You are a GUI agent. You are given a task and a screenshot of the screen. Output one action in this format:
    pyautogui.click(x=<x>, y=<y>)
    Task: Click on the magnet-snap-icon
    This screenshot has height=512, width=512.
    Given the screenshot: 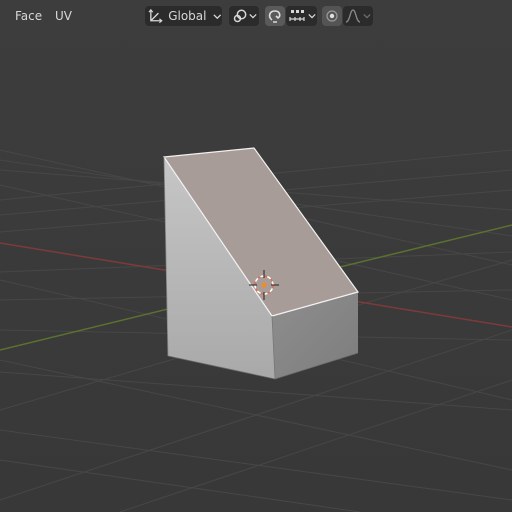 What is the action you would take?
    pyautogui.click(x=274, y=16)
    